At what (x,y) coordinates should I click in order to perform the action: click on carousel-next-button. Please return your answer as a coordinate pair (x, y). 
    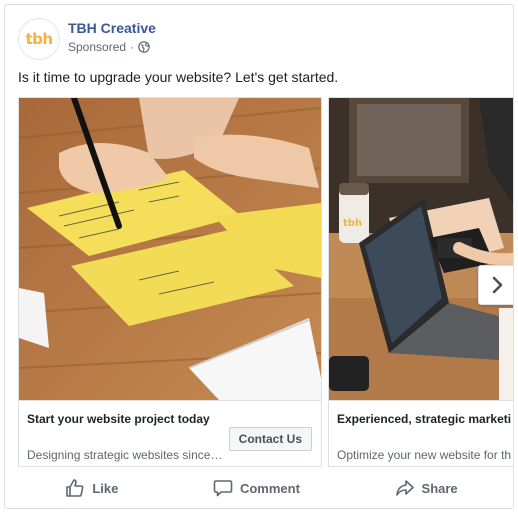
    Looking at the image, I should click on (495, 285).